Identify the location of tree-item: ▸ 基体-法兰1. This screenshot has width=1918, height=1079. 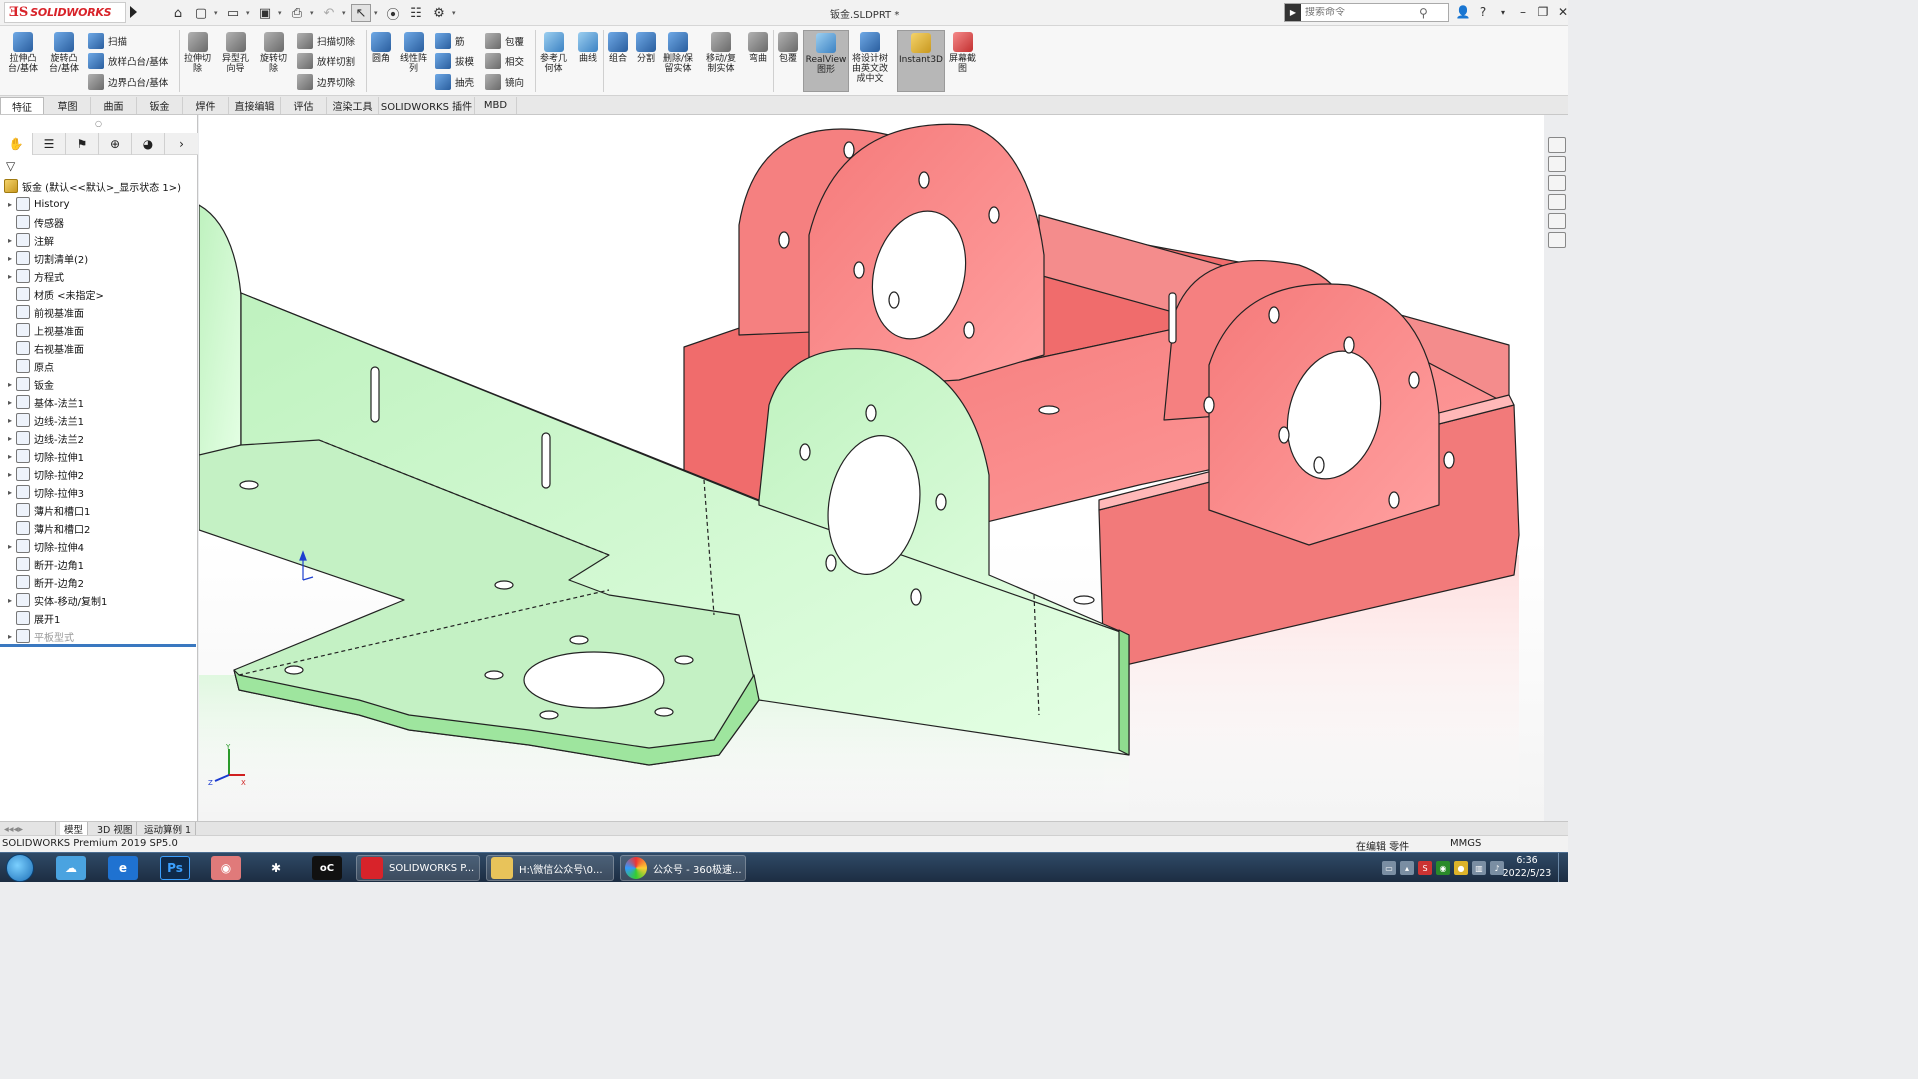
(99, 402).